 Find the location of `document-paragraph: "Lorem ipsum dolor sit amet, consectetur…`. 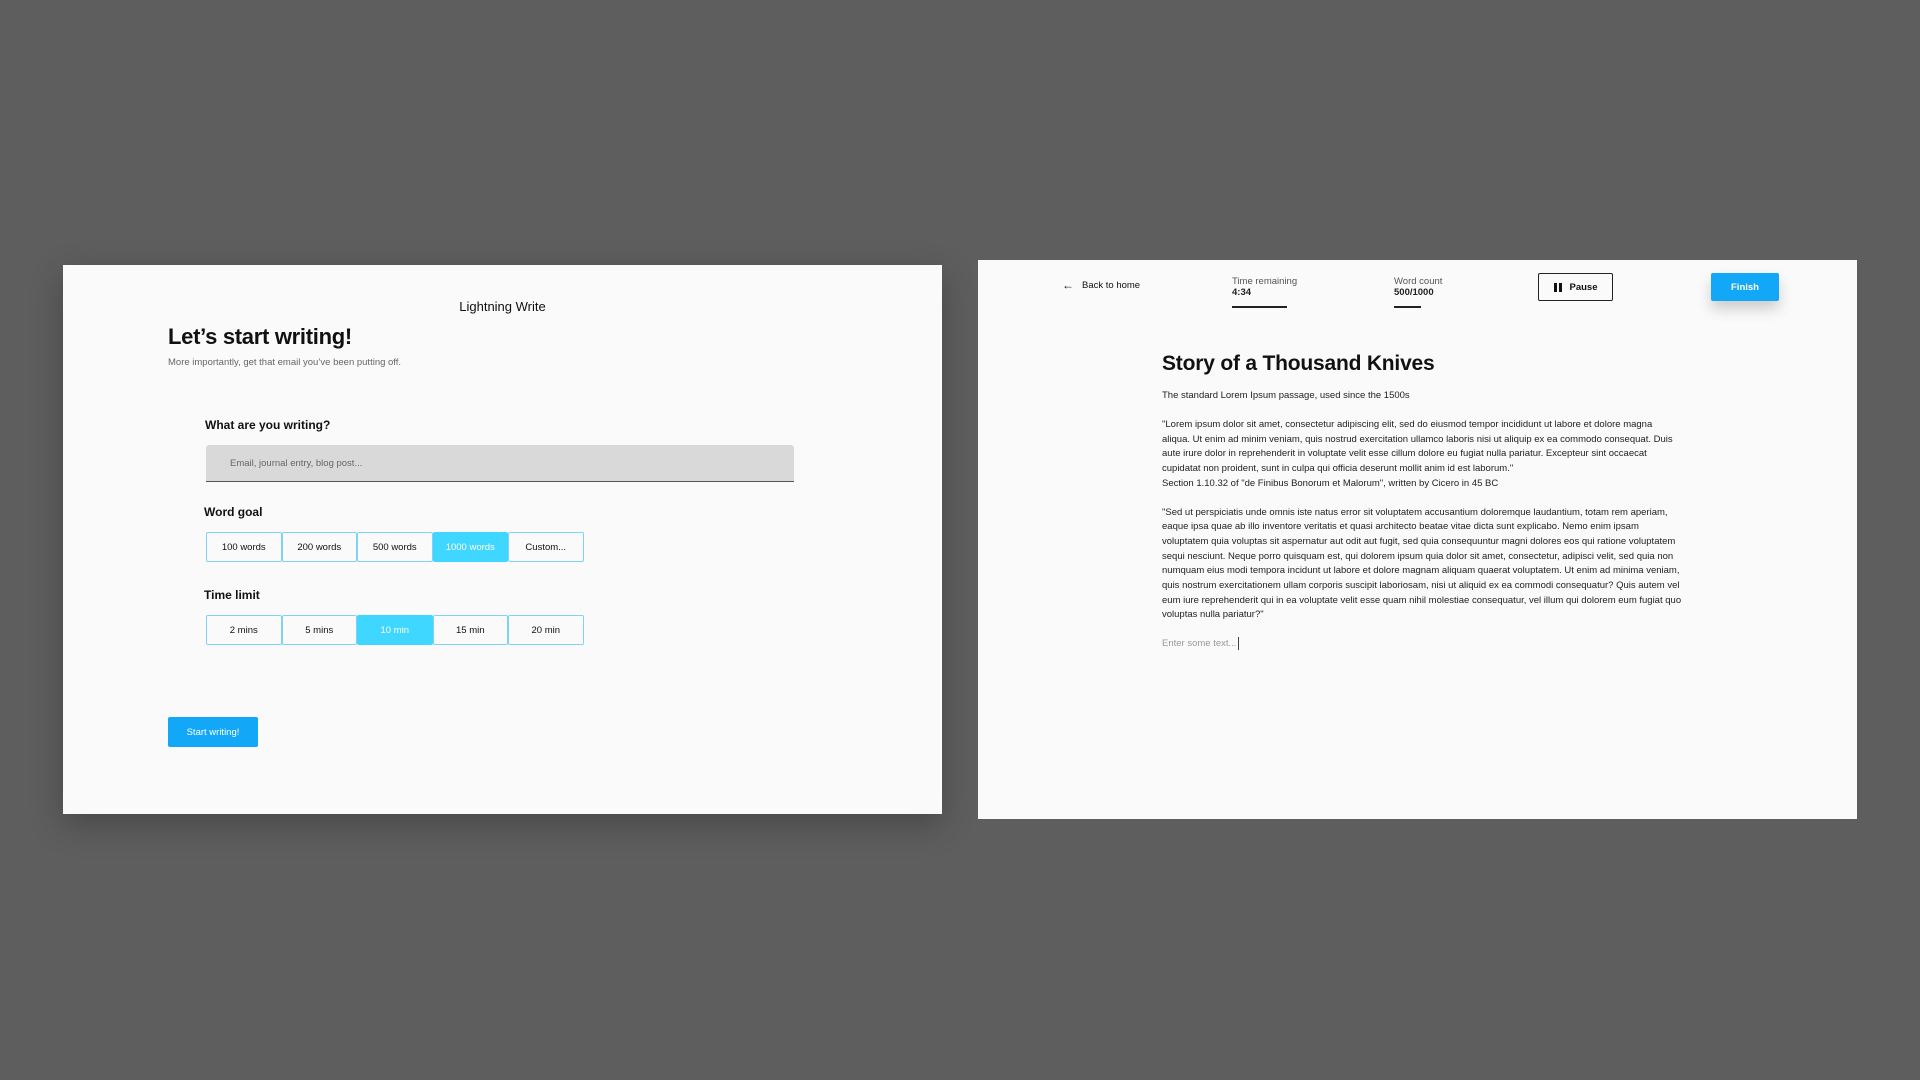

document-paragraph: "Lorem ipsum dolor sit amet, consectetur… is located at coordinates (1417, 454).